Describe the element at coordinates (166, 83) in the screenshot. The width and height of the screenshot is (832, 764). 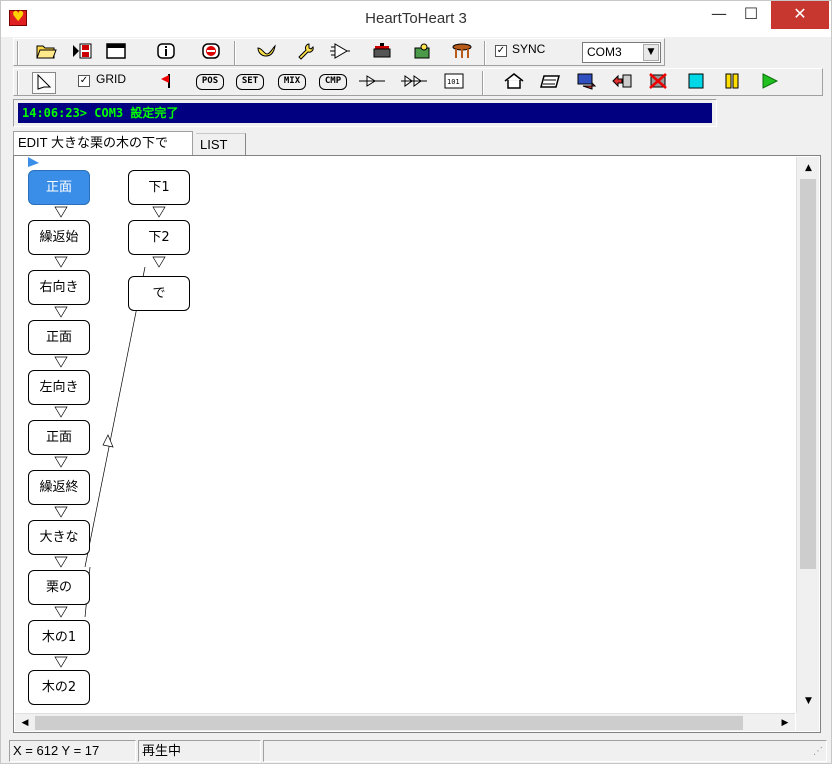
I see `flag-icon` at that location.